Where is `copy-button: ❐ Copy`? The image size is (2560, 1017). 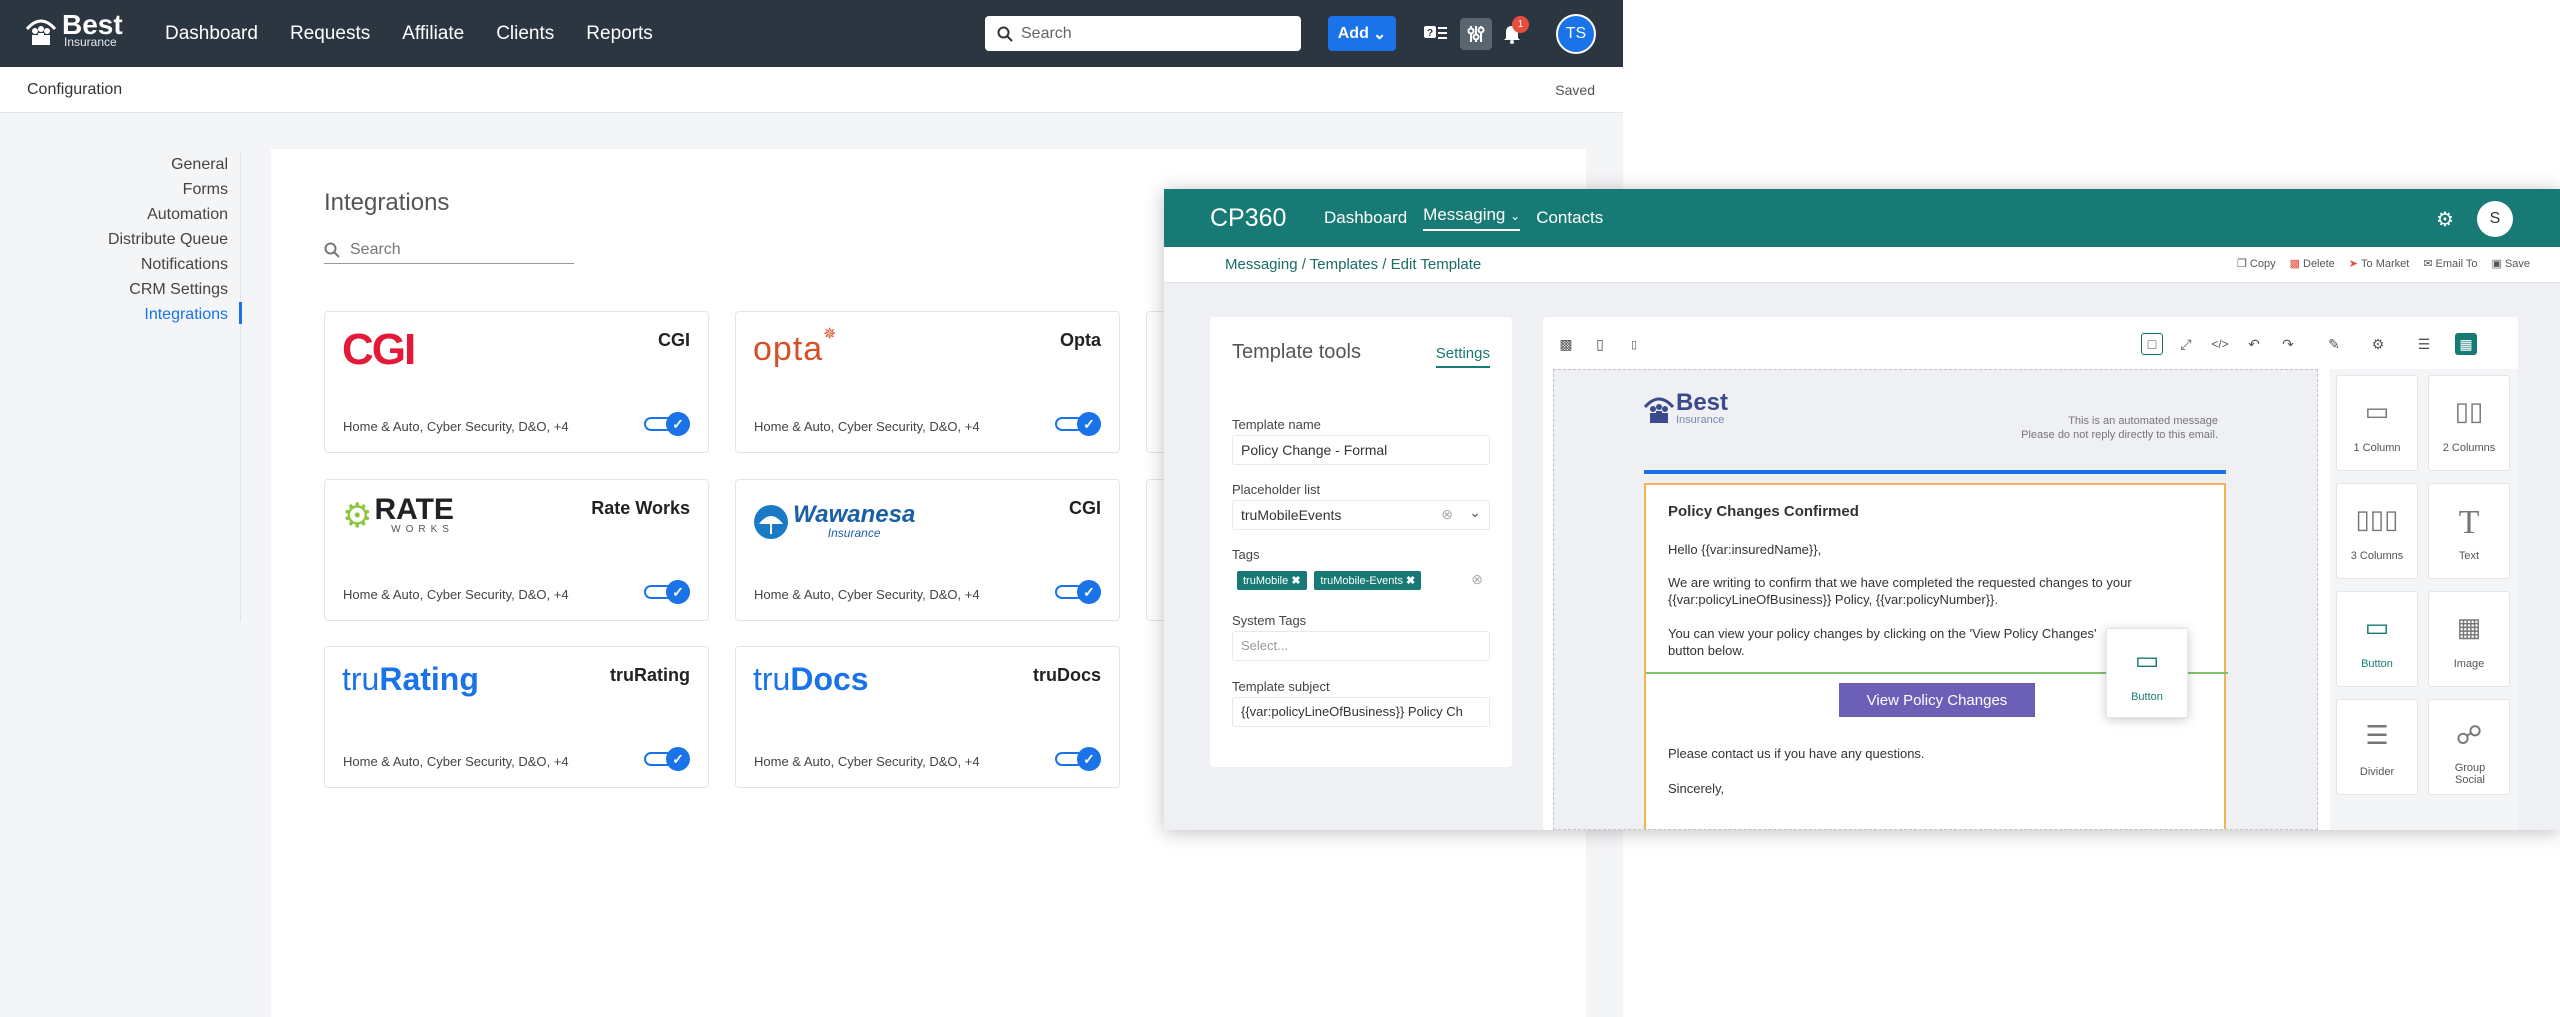
copy-button: ❐ Copy is located at coordinates (2256, 263).